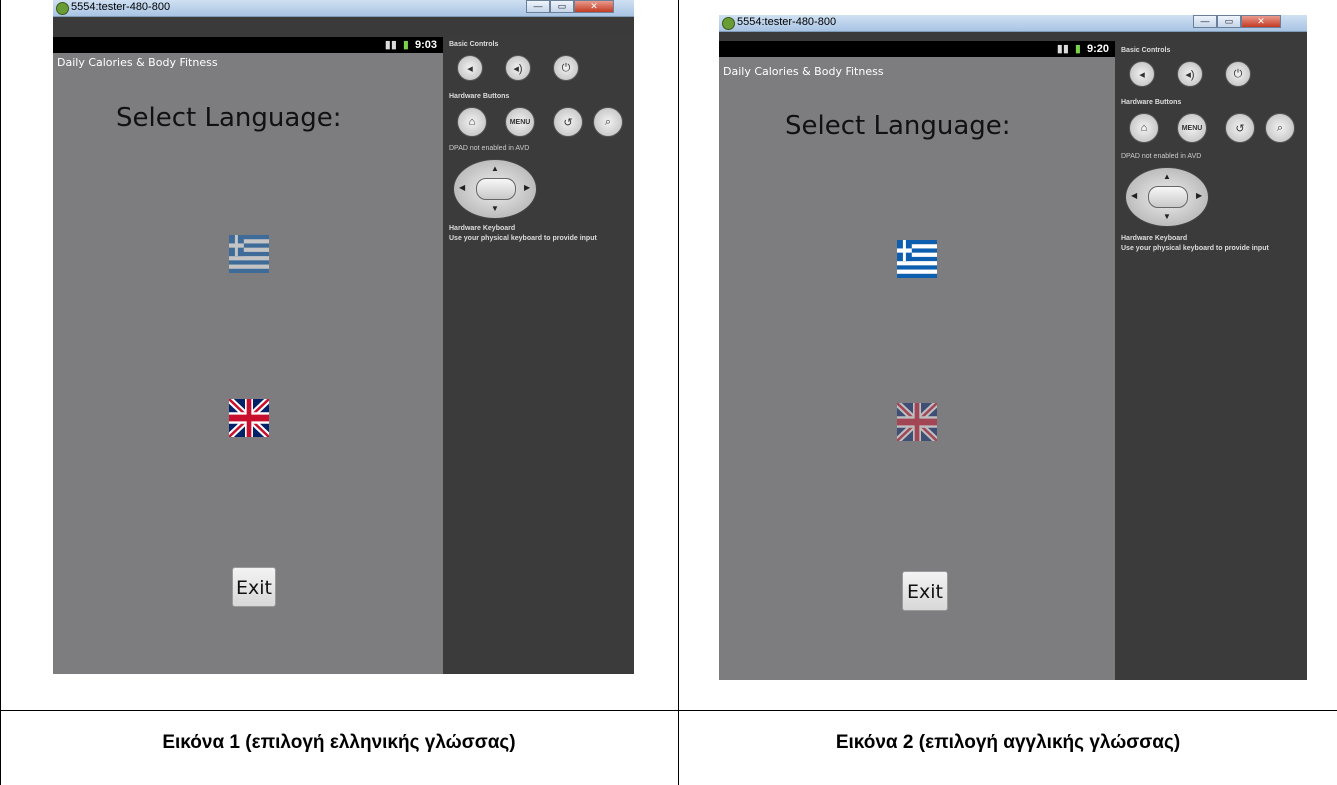  Describe the element at coordinates (0, 392) in the screenshot. I see `table-border-left` at that location.